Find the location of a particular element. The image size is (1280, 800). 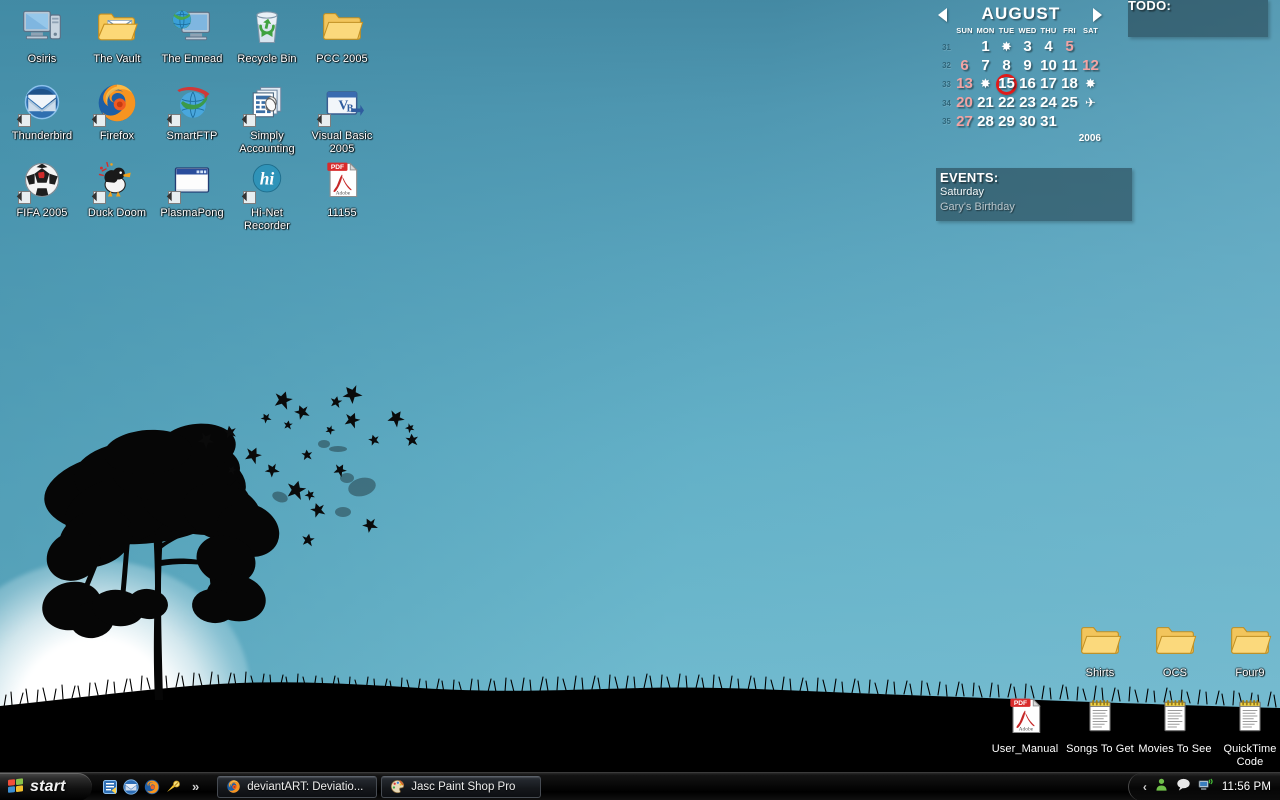

calendar-day-13: 13 is located at coordinates (964, 84).